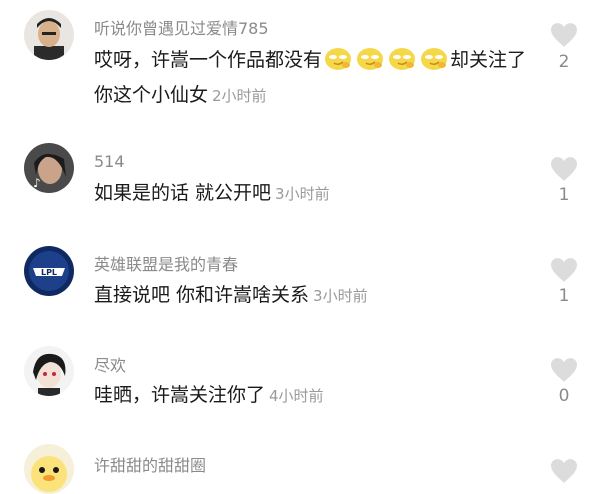 The image size is (600, 494). I want to click on lpl-logo-text: LPL, so click(49, 272).